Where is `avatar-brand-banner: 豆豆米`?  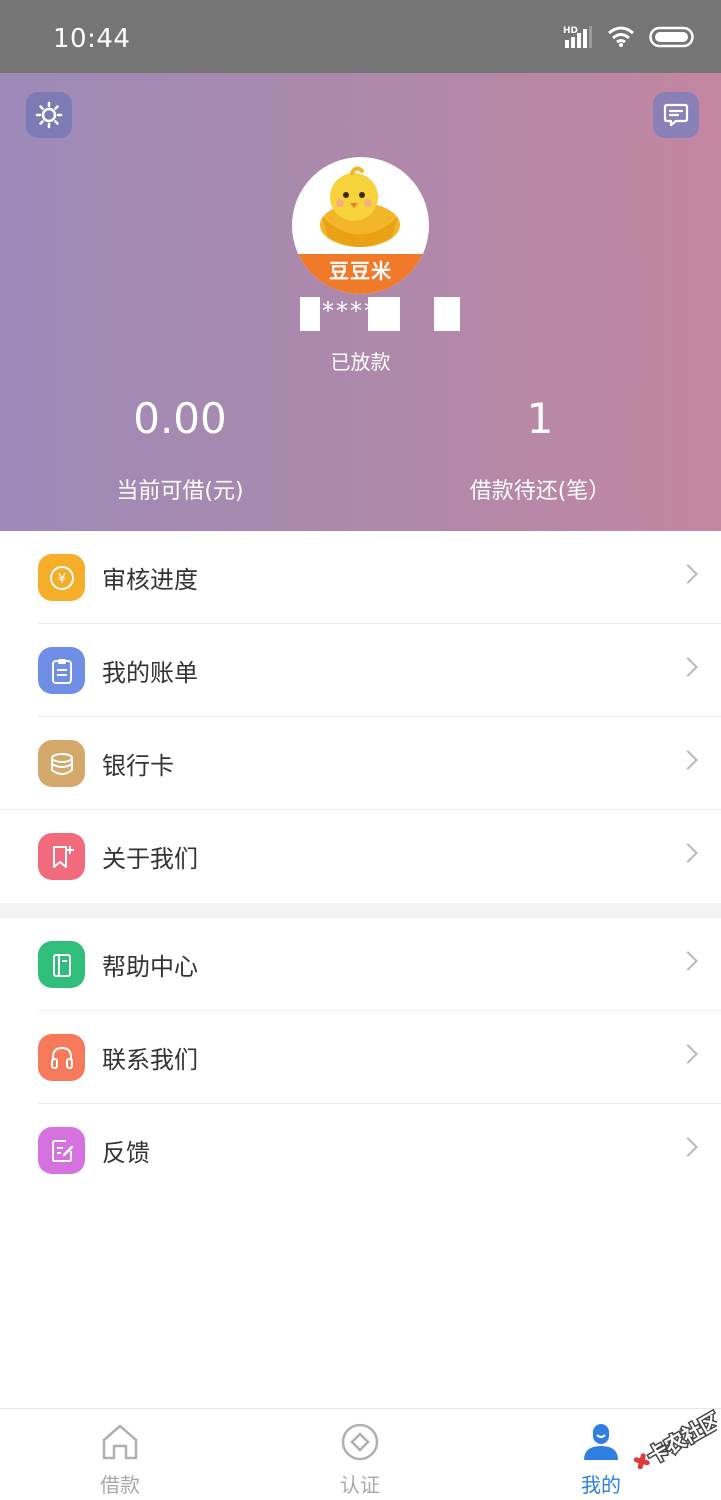
avatar-brand-banner: 豆豆米 is located at coordinates (360, 274).